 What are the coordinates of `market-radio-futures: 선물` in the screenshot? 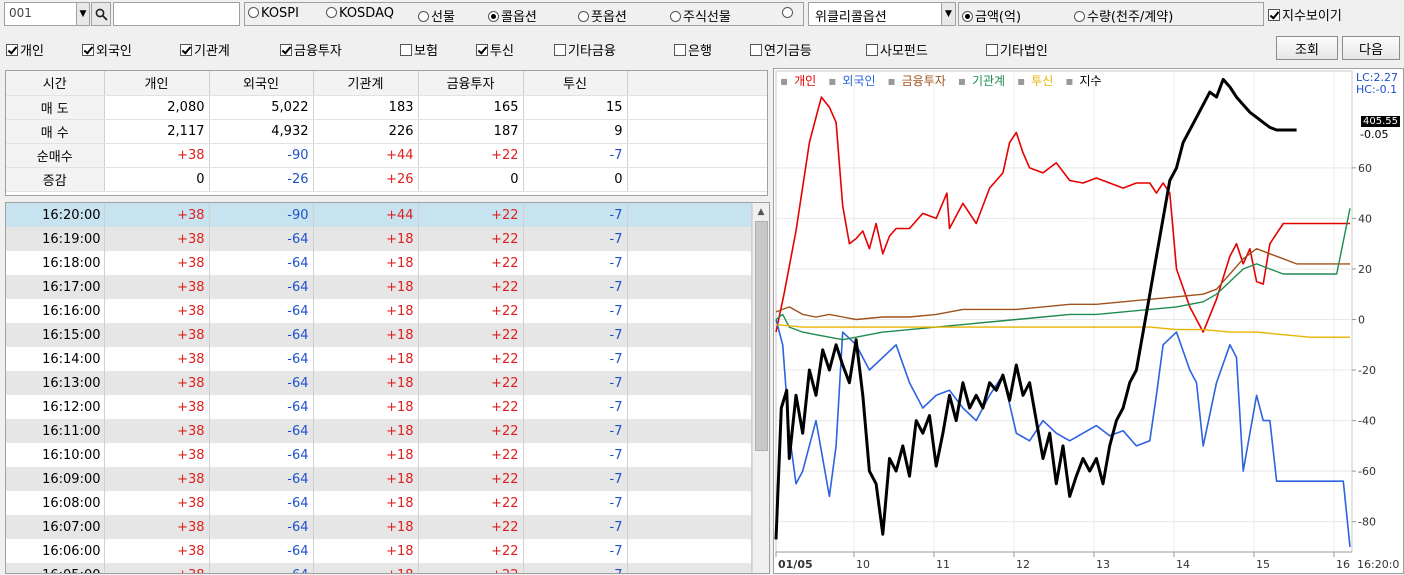 It's located at (436, 15).